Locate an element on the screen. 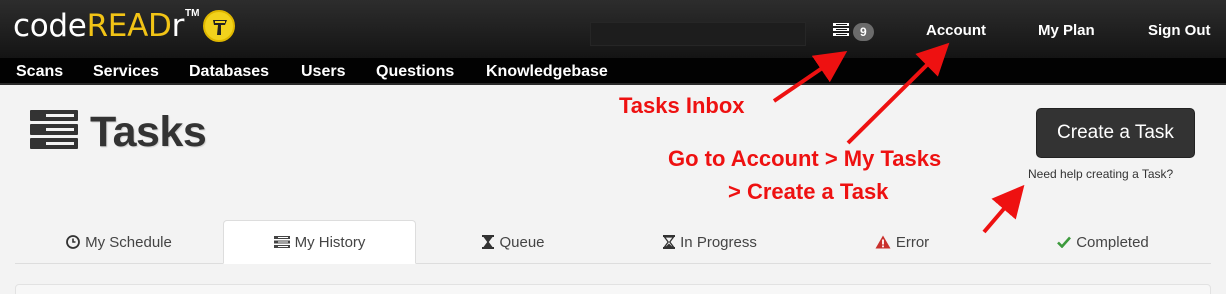 This screenshot has height=294, width=1226. tab-error: Error is located at coordinates (902, 242).